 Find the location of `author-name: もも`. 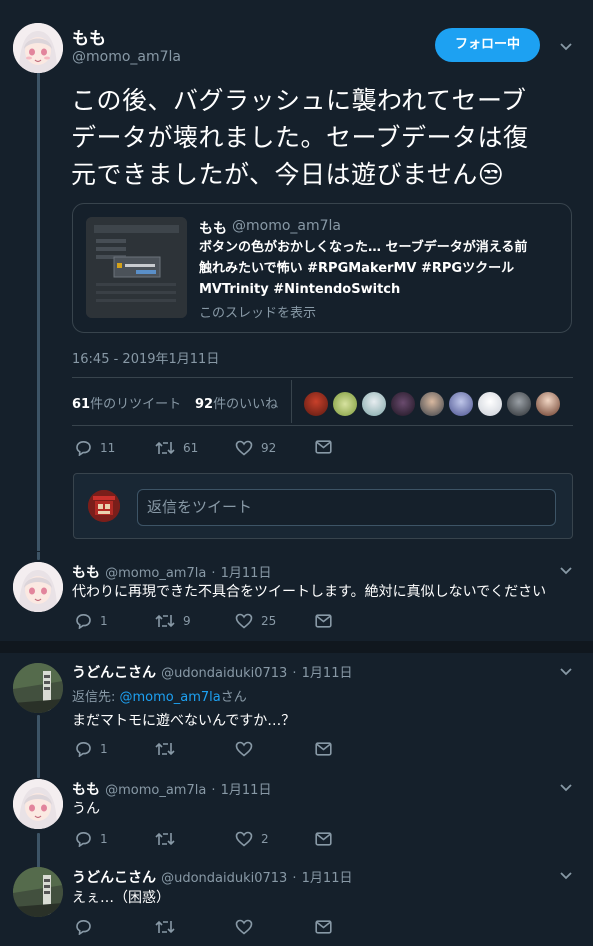

author-name: もも is located at coordinates (89, 36).